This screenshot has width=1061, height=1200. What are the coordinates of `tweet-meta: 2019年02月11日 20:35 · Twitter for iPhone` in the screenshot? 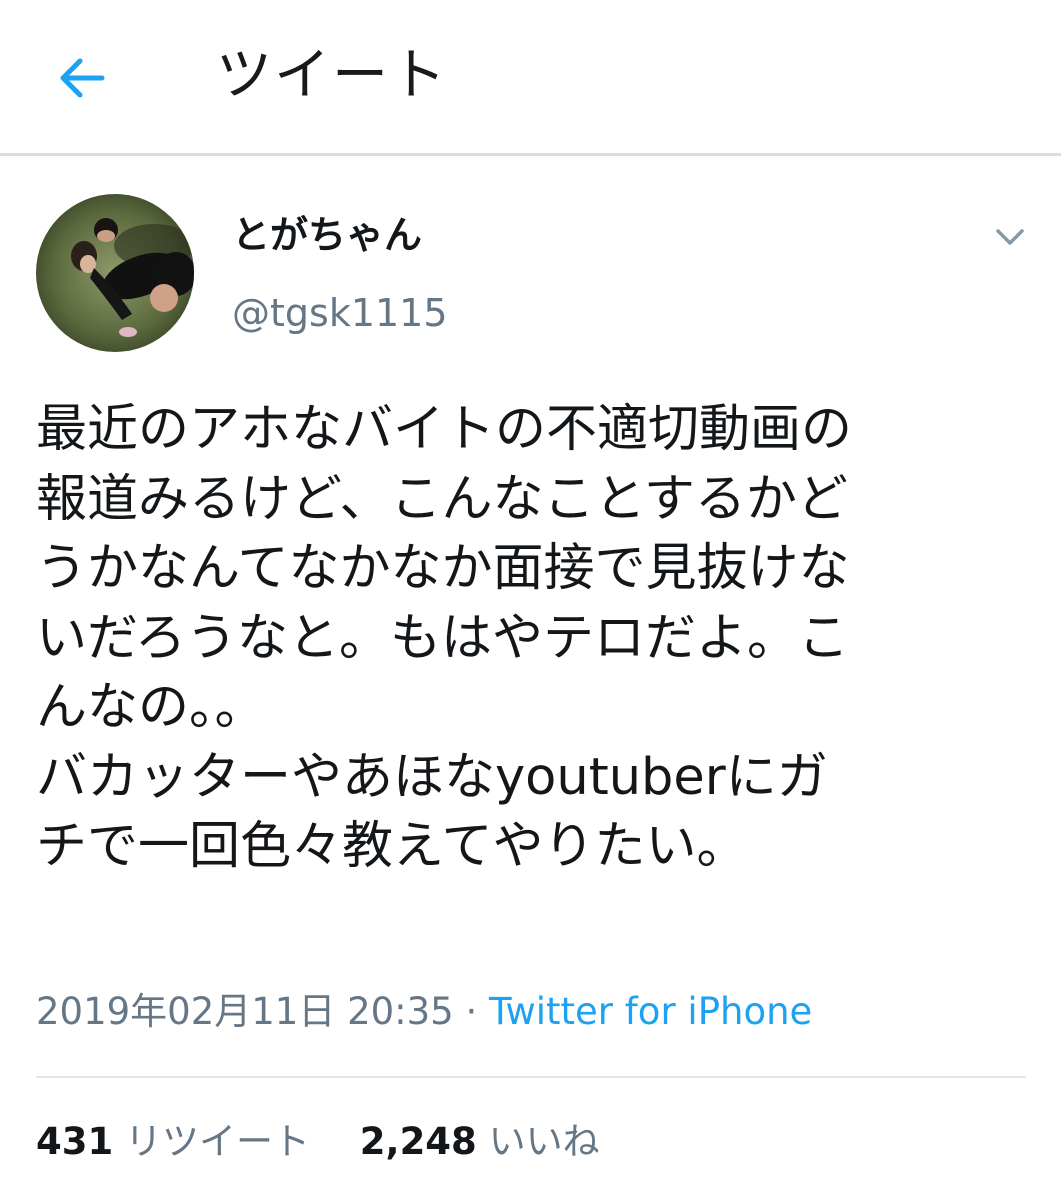 It's located at (424, 1012).